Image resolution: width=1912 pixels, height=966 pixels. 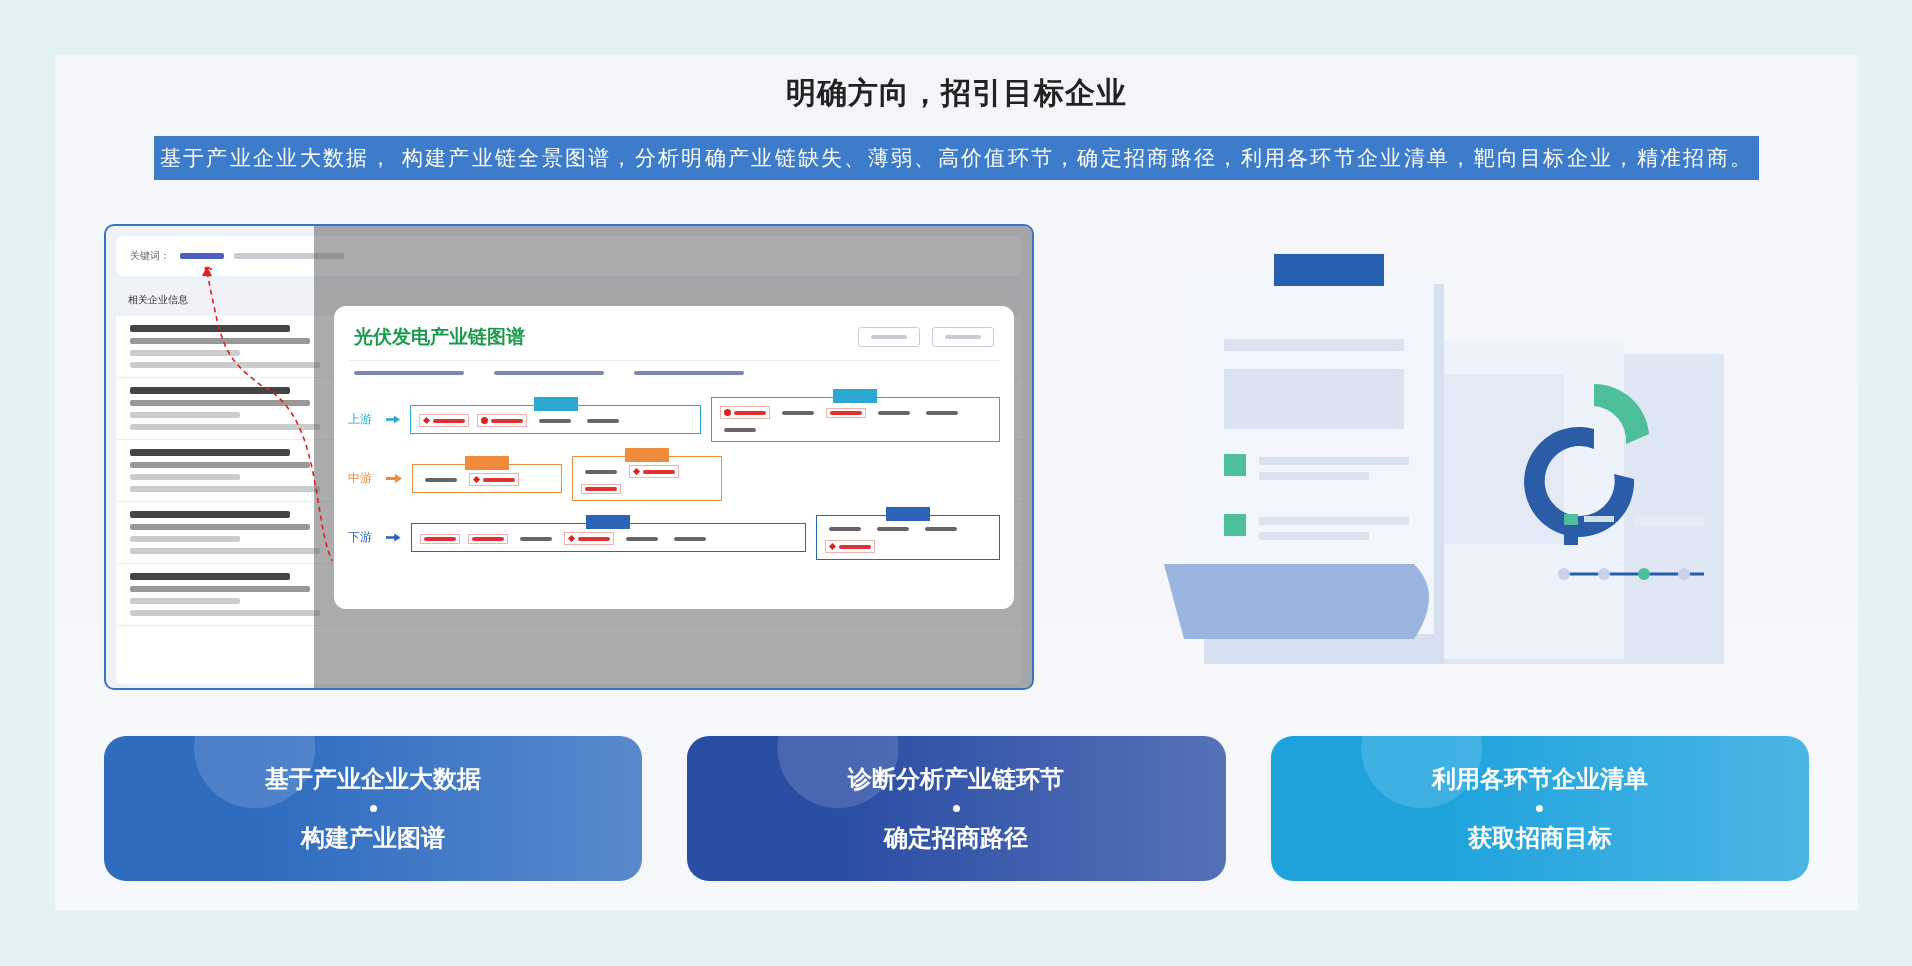 What do you see at coordinates (373, 779) in the screenshot?
I see `card-title: 基于产业企业大数据` at bounding box center [373, 779].